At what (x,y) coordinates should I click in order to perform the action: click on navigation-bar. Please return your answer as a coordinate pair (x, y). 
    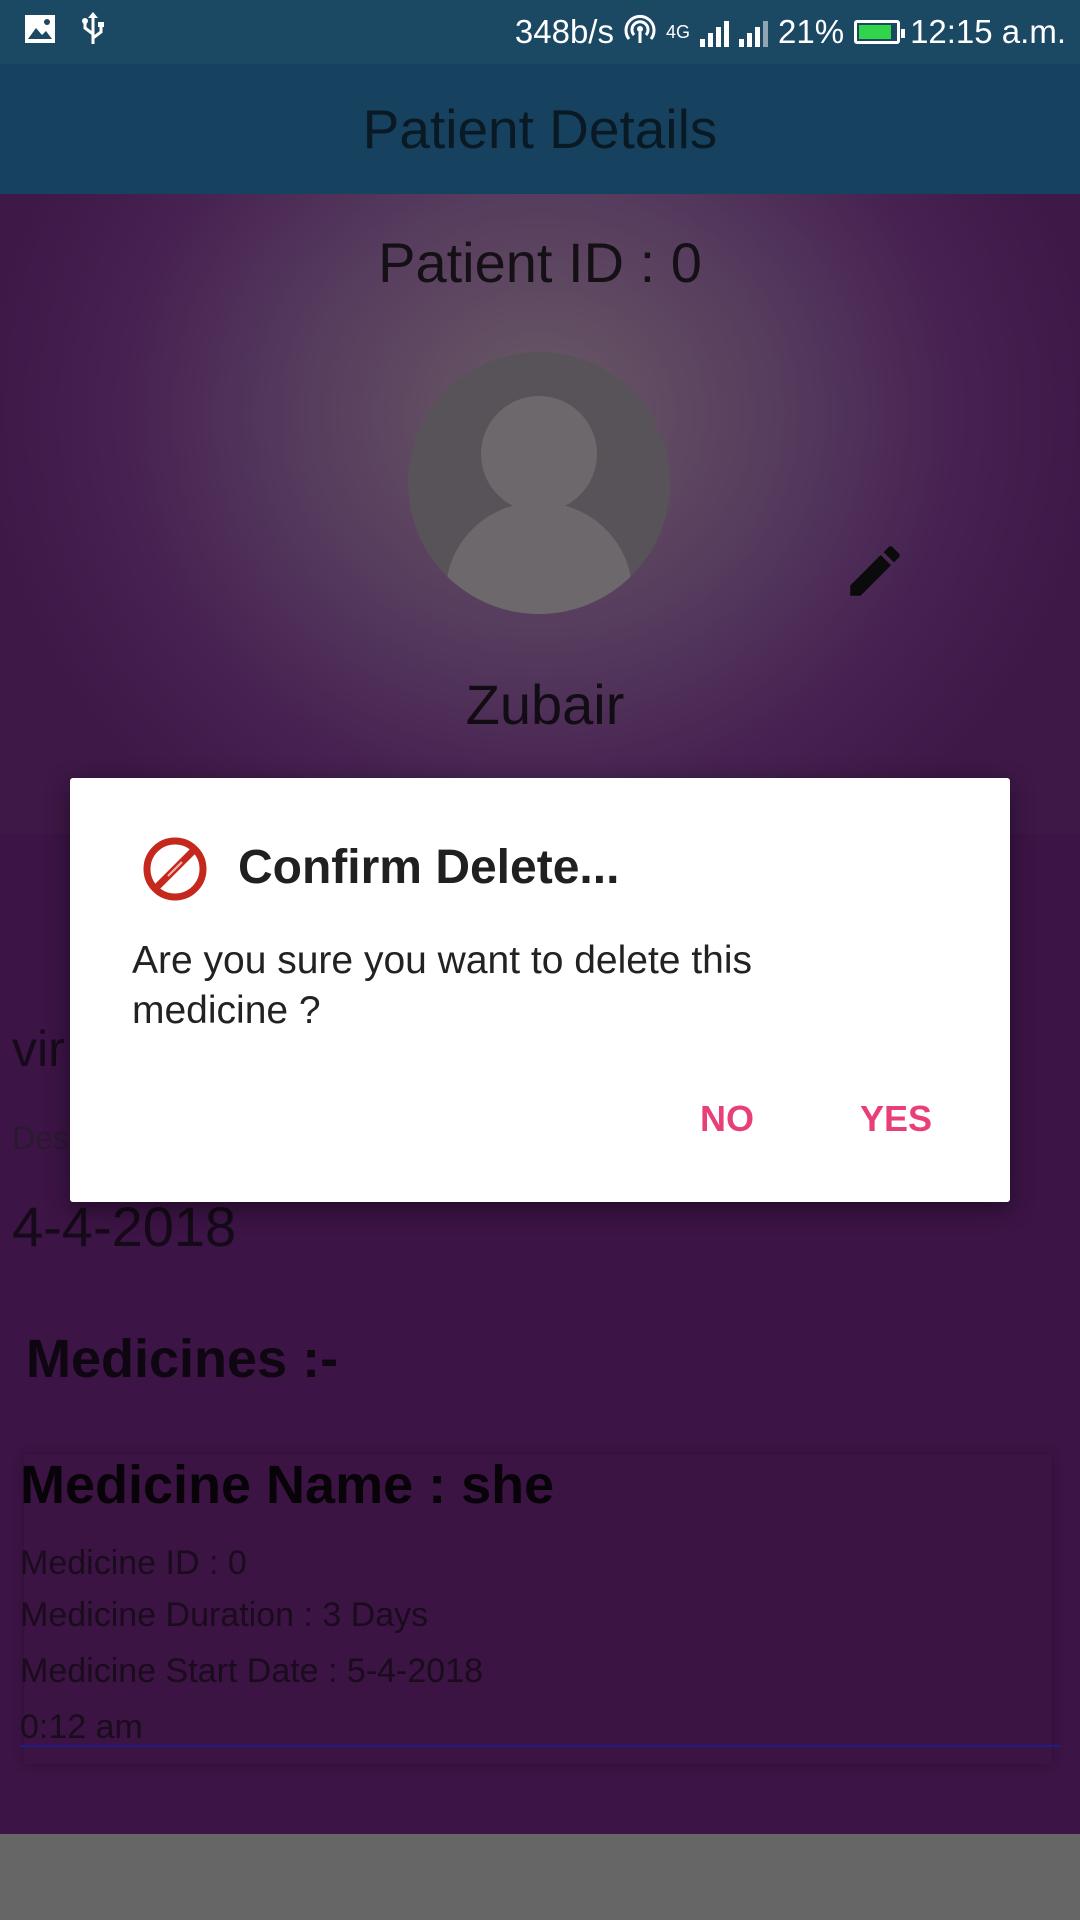
    Looking at the image, I should click on (540, 1877).